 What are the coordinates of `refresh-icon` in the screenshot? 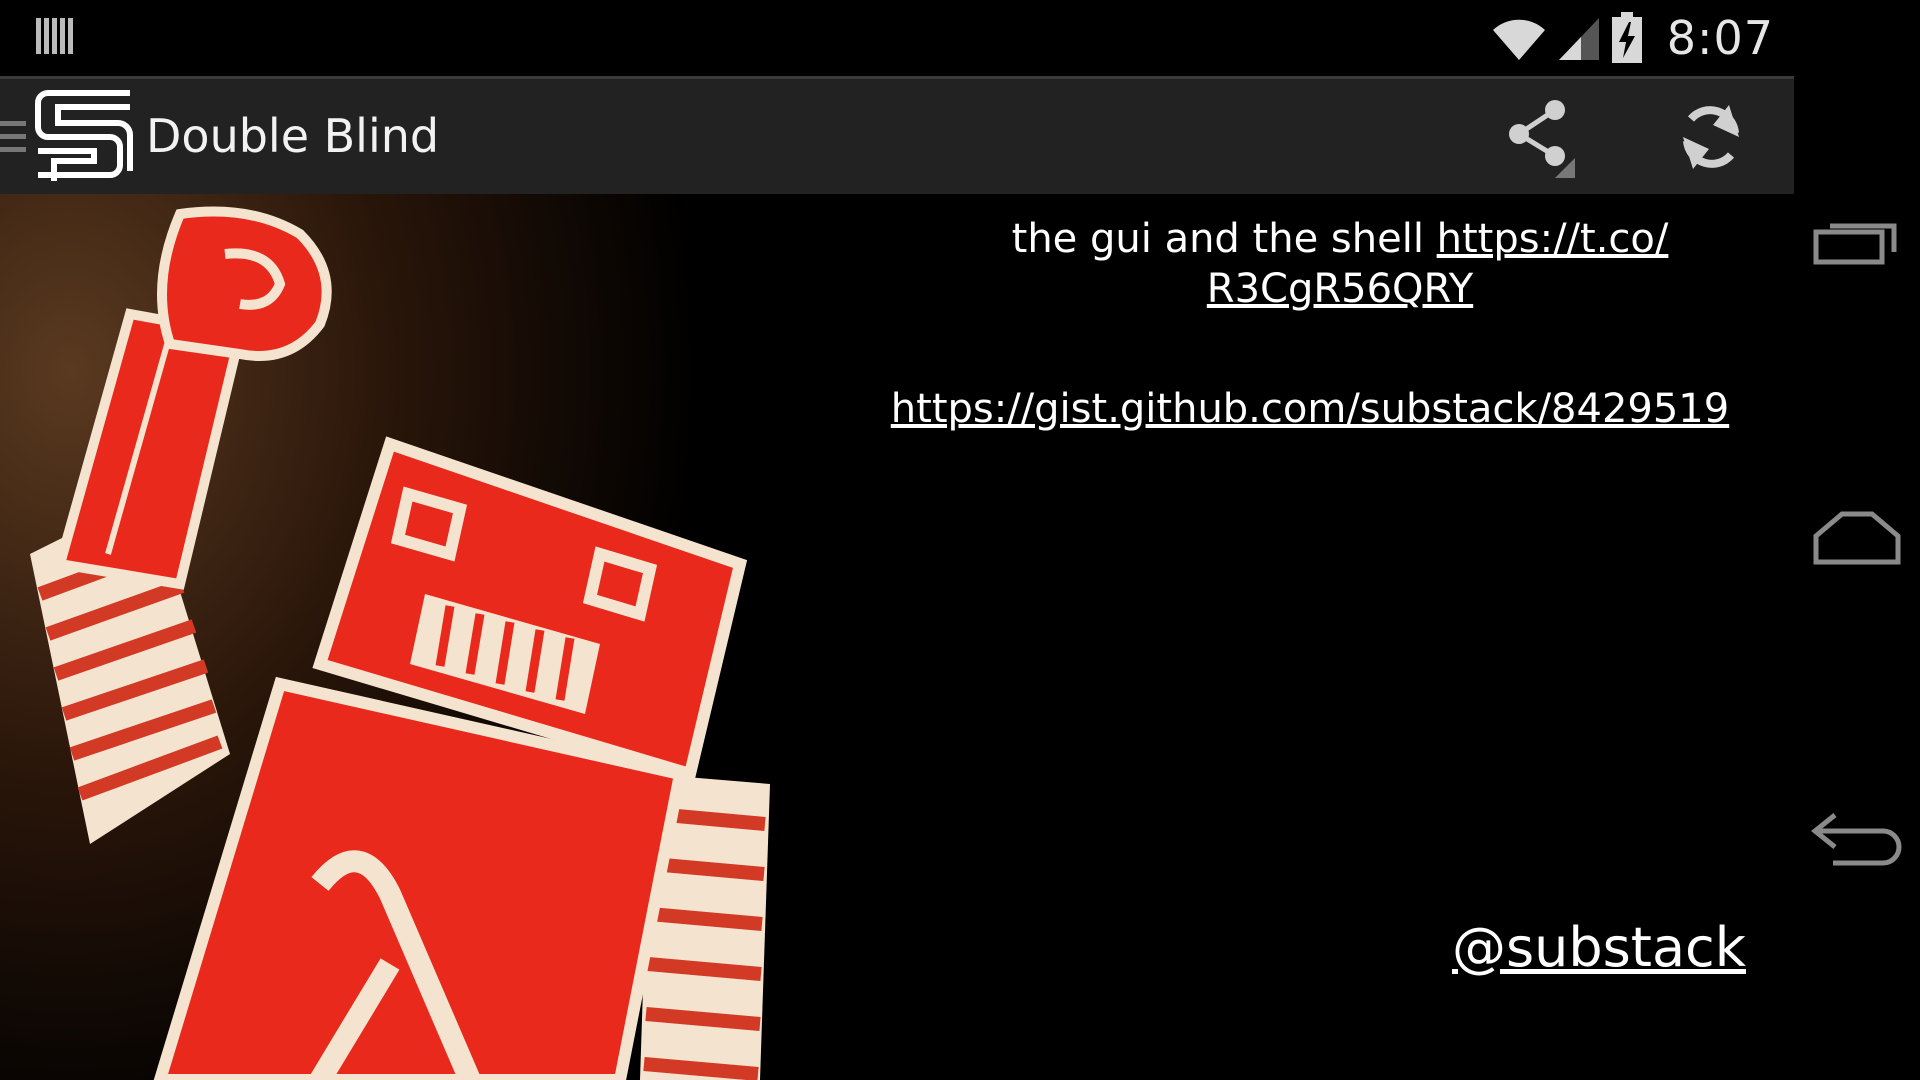 It's located at (1711, 137).